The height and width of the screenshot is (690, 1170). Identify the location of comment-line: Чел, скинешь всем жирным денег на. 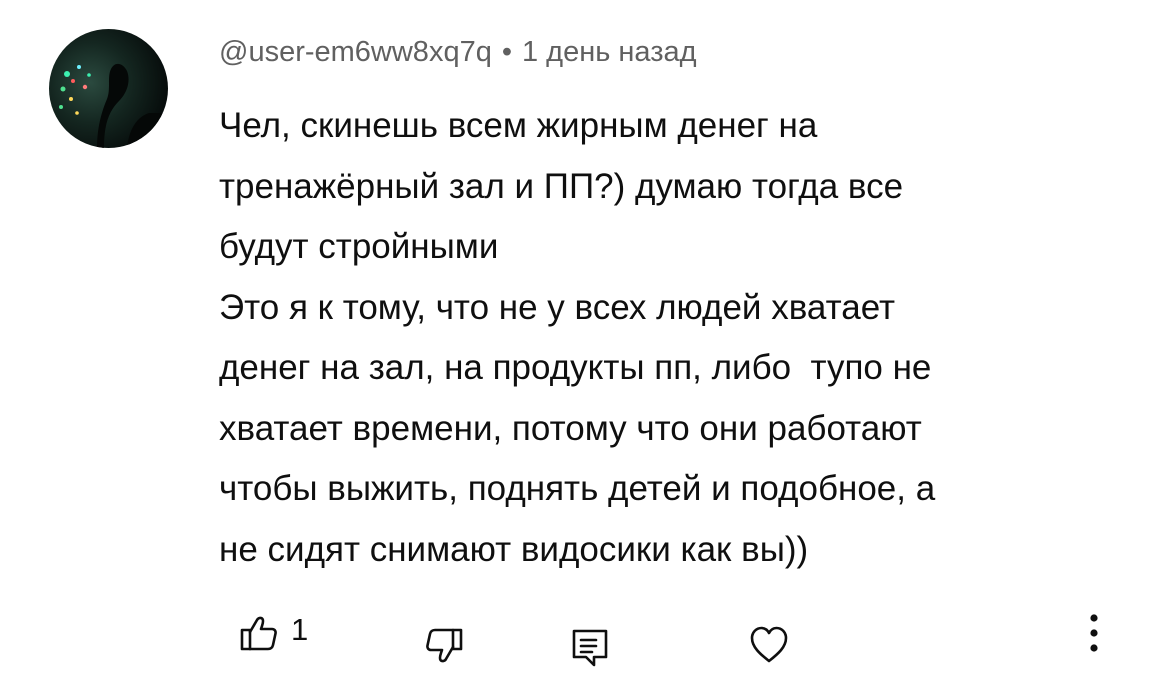
(518, 125).